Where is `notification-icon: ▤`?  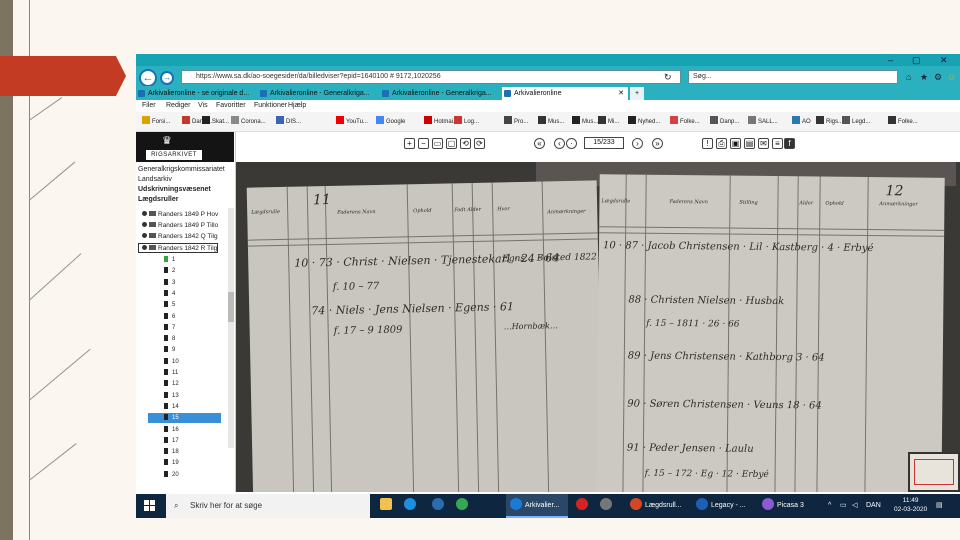
notification-icon: ▤ is located at coordinates (939, 506).